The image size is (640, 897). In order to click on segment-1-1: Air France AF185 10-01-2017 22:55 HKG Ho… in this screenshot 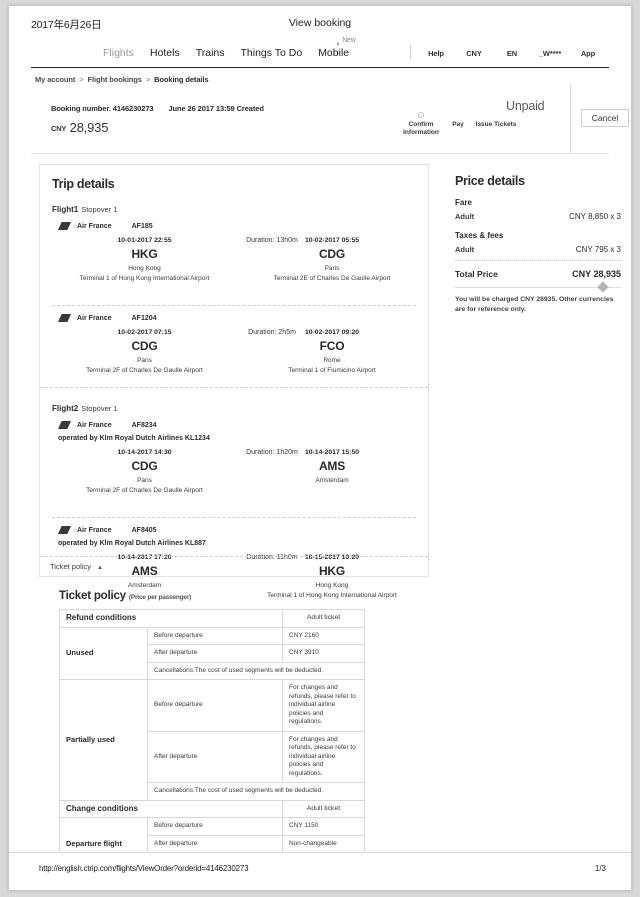, I will do `click(234, 254)`.